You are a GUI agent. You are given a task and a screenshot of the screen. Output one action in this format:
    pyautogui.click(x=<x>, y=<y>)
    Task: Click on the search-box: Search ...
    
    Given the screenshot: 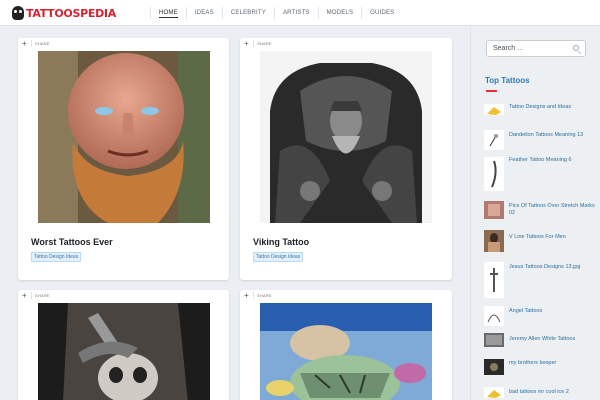 What is the action you would take?
    pyautogui.click(x=536, y=48)
    